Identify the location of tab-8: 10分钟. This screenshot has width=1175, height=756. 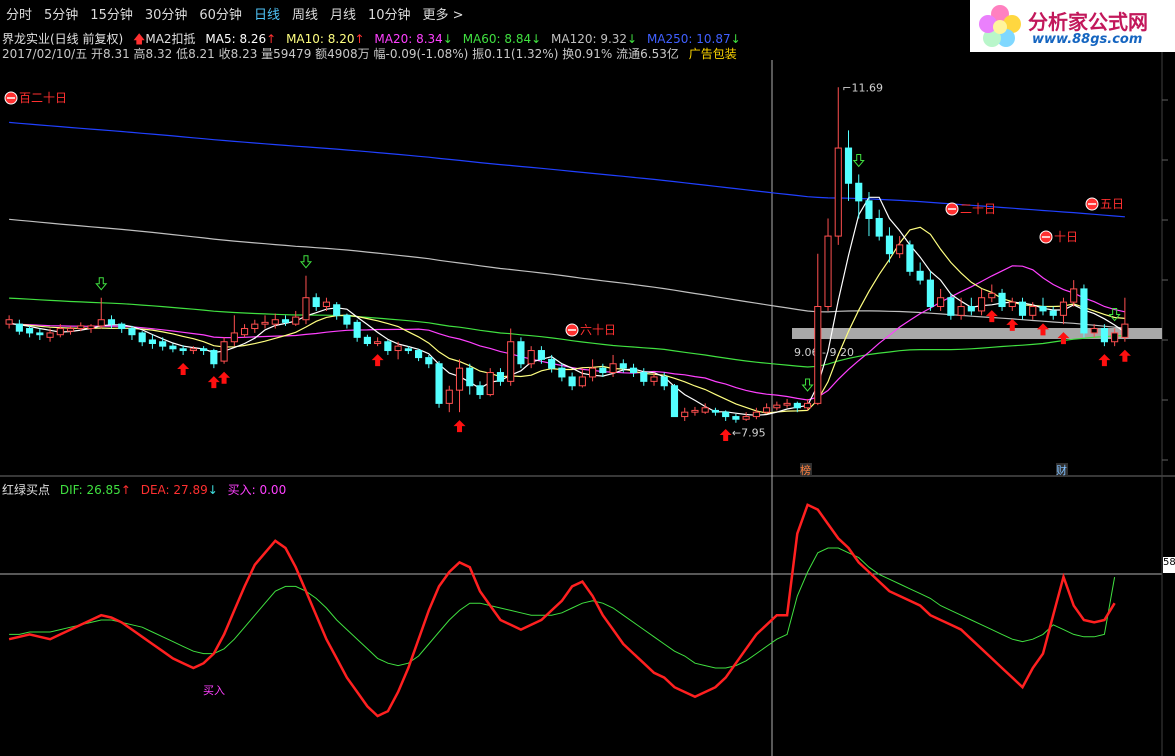
(389, 13).